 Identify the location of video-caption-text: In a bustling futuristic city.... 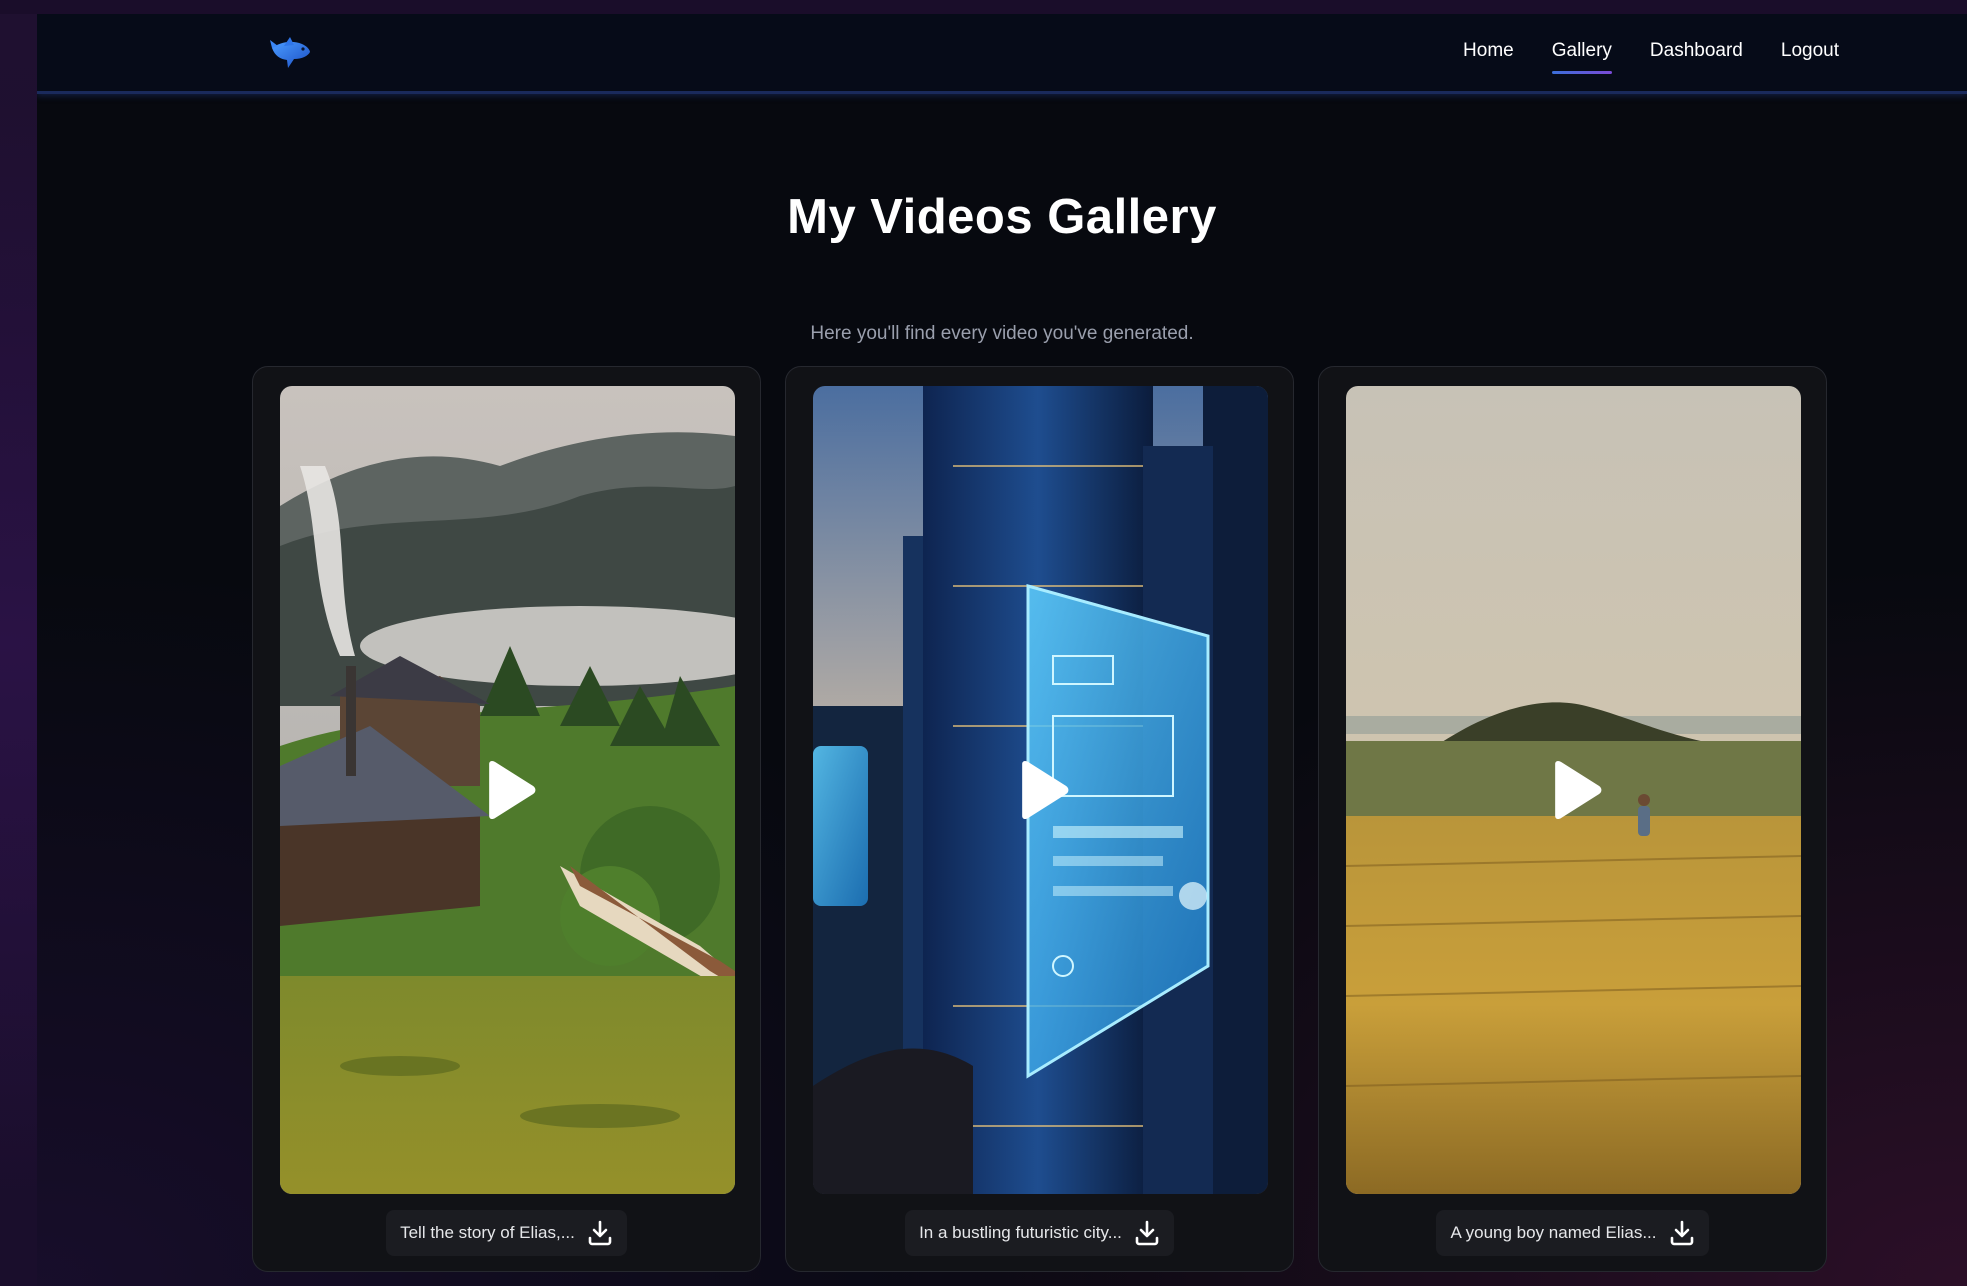
(1020, 1232).